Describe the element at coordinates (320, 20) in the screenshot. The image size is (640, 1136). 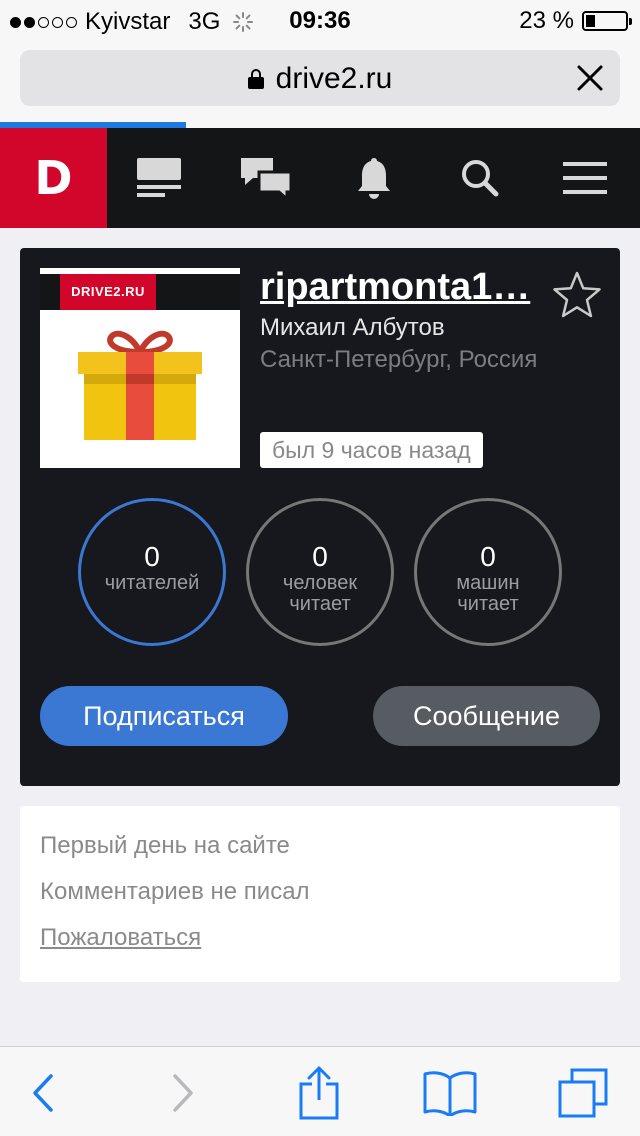
I see `status-bar: Kyivstar 3G 09:36 23 %` at that location.